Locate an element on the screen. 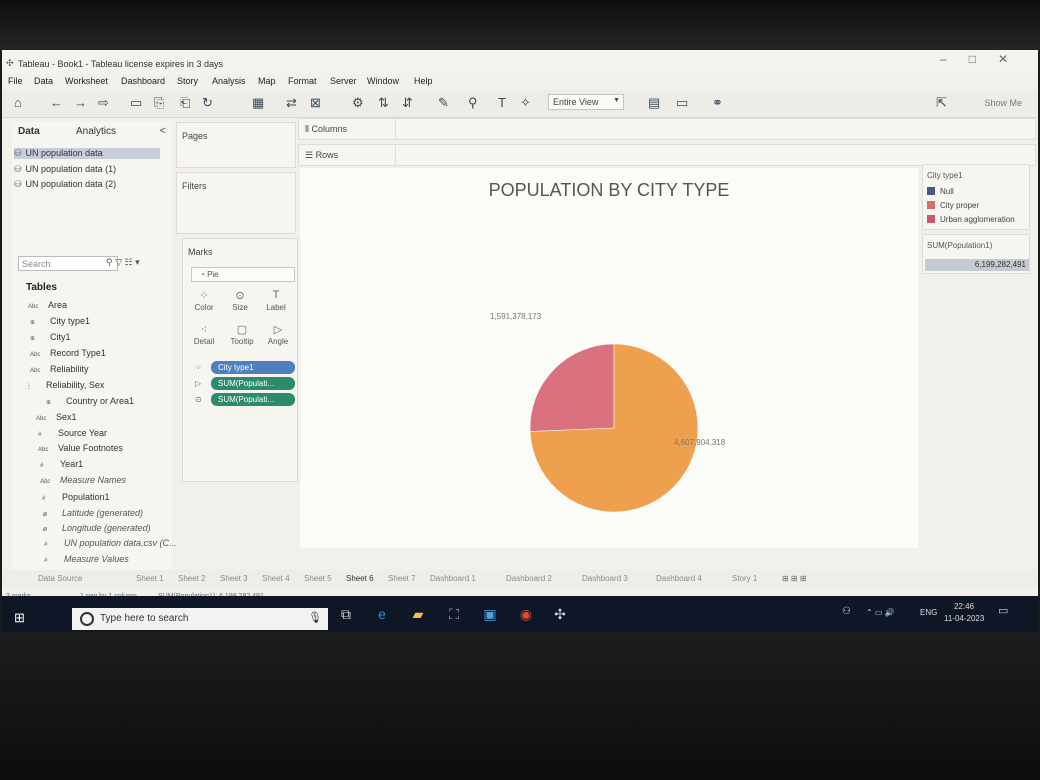 The width and height of the screenshot is (1040, 780). label-button: T Label is located at coordinates (276, 300).